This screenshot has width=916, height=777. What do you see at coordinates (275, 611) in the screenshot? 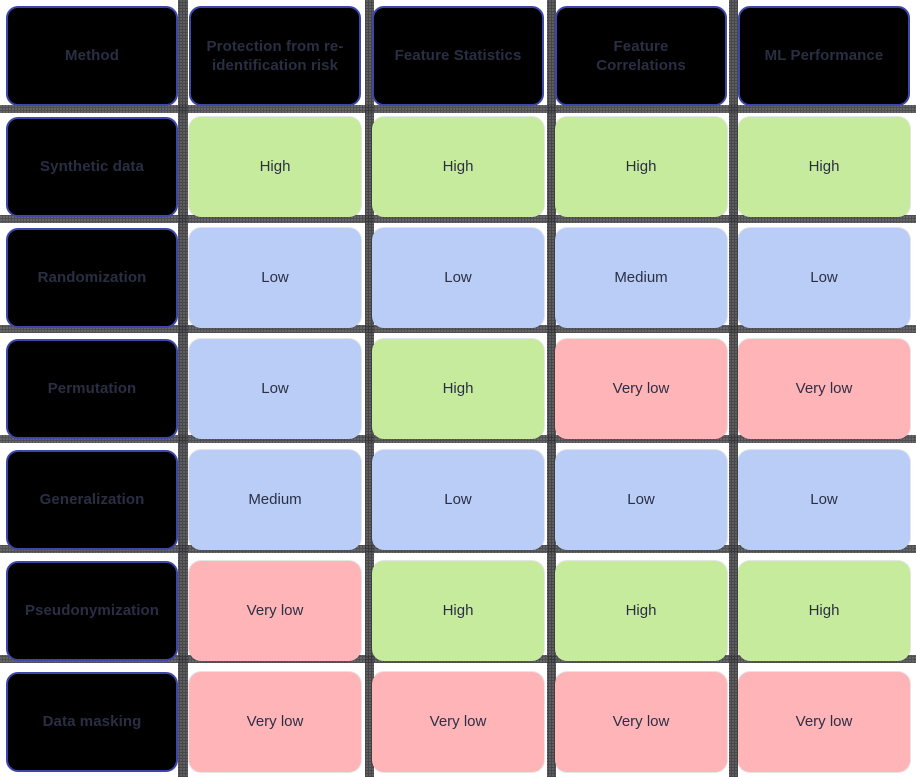
I see `value-cell-r4-c0: Very low` at bounding box center [275, 611].